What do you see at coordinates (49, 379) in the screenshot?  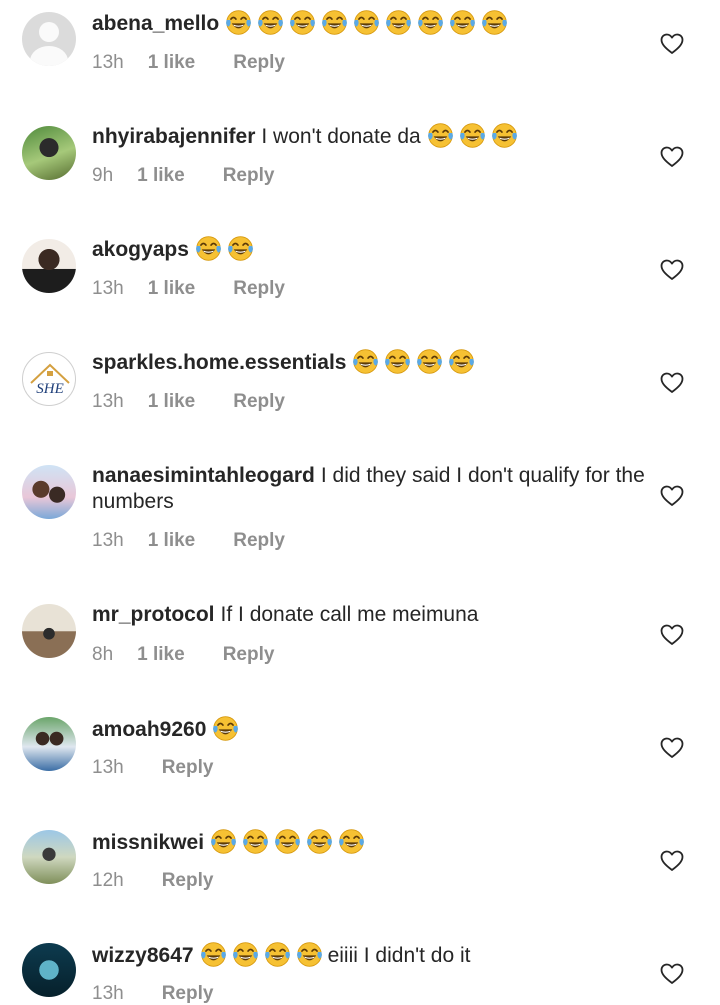 I see `avatar: SHE` at bounding box center [49, 379].